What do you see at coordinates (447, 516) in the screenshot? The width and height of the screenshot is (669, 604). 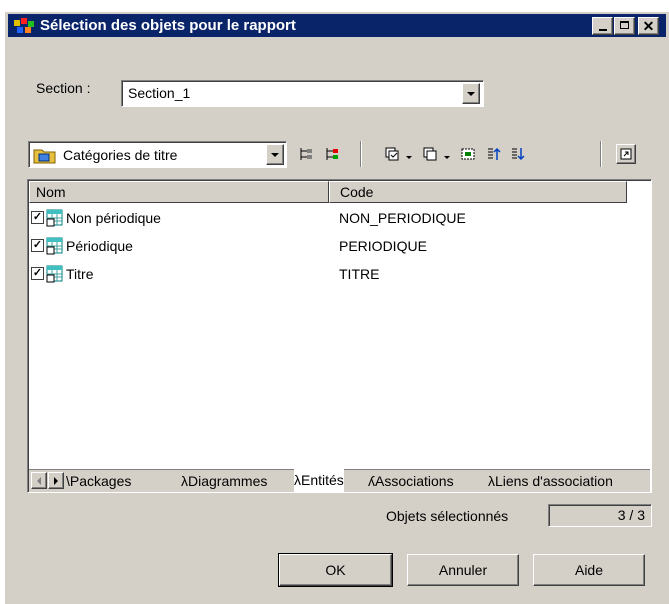 I see `status-label: Objets sélectionnés` at bounding box center [447, 516].